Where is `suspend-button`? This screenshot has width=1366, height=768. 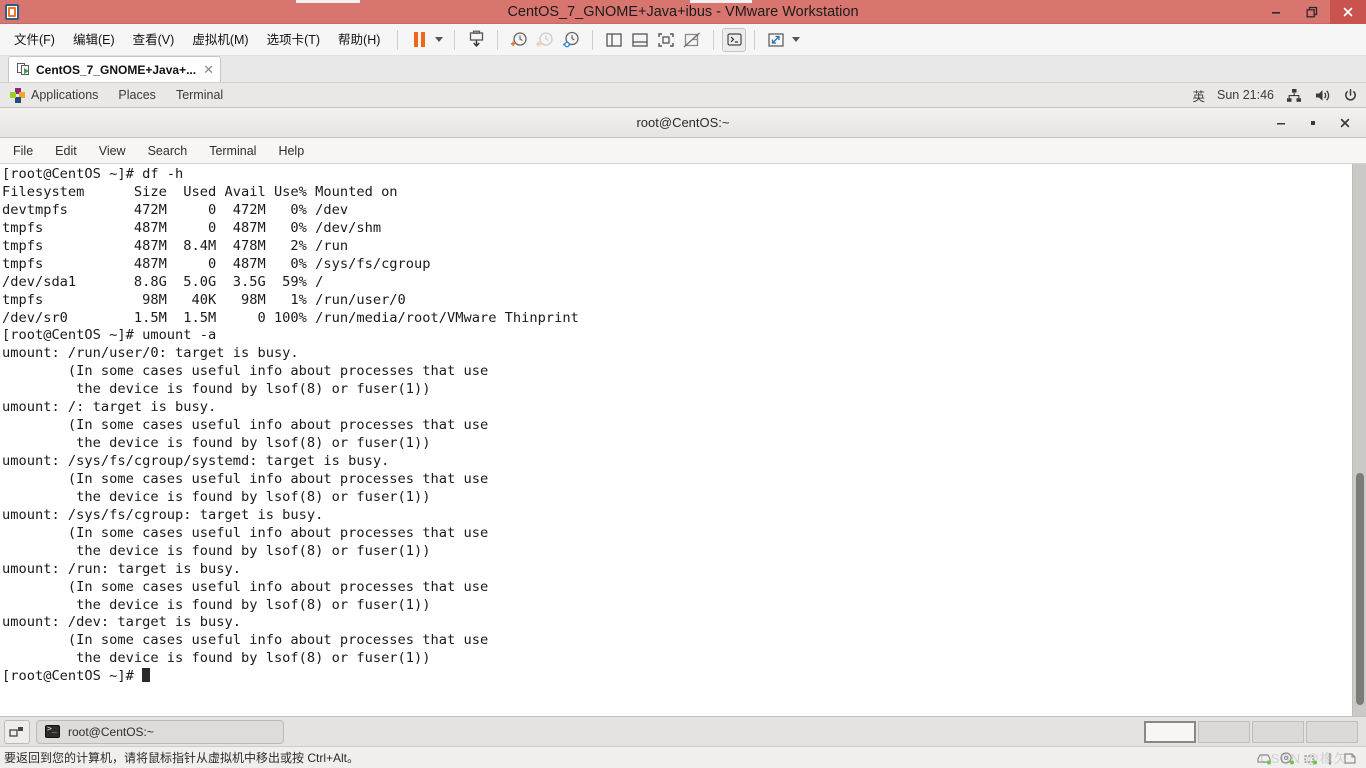
suspend-button is located at coordinates (419, 40).